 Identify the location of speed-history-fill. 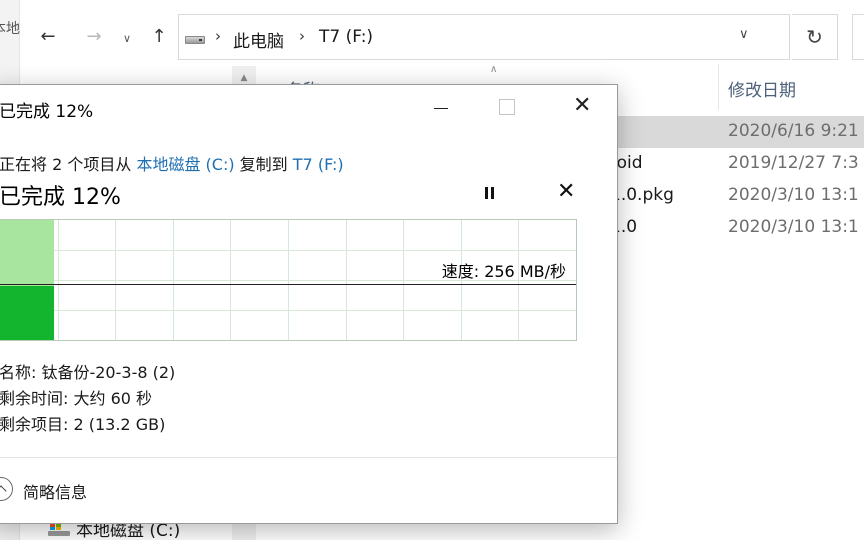
(27, 313).